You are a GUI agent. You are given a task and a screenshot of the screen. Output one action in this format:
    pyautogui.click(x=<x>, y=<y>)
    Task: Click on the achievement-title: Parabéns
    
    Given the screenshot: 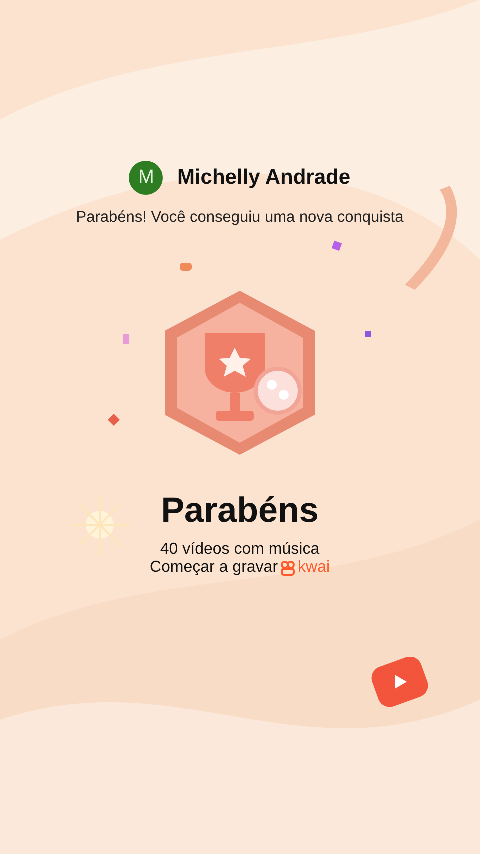 What is the action you would take?
    pyautogui.click(x=240, y=511)
    